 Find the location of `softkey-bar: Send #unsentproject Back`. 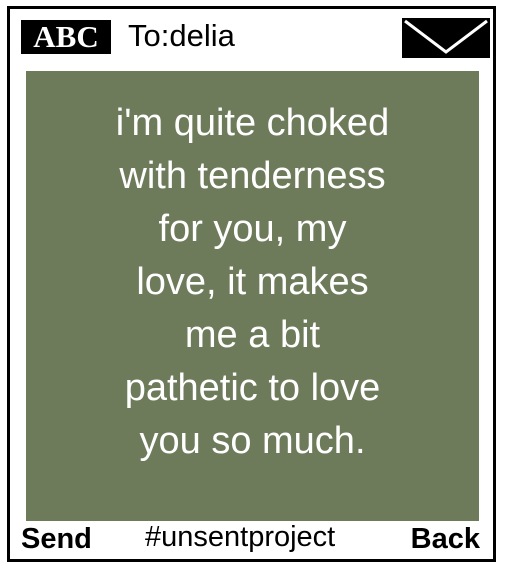

softkey-bar: Send #unsentproject Back is located at coordinates (251, 539).